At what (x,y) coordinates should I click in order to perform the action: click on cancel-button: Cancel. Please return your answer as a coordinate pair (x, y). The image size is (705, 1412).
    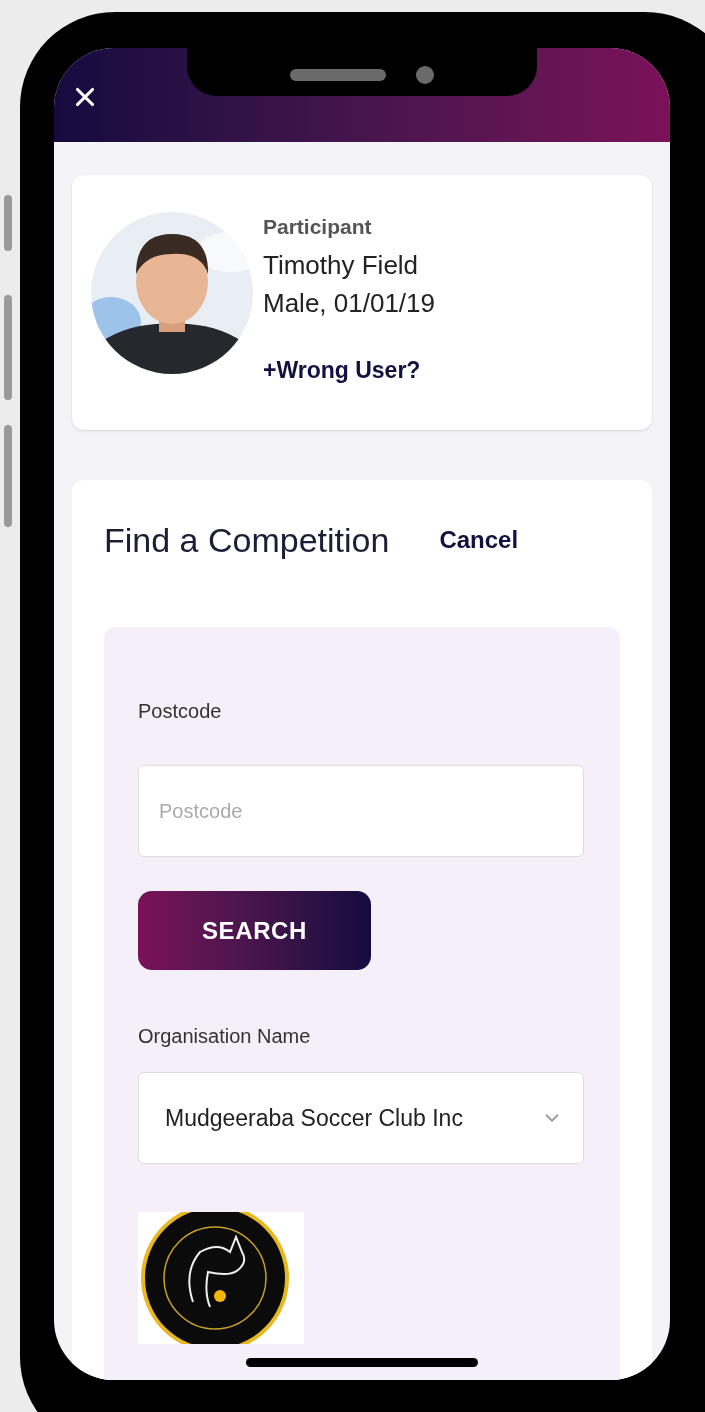
    Looking at the image, I should click on (479, 540).